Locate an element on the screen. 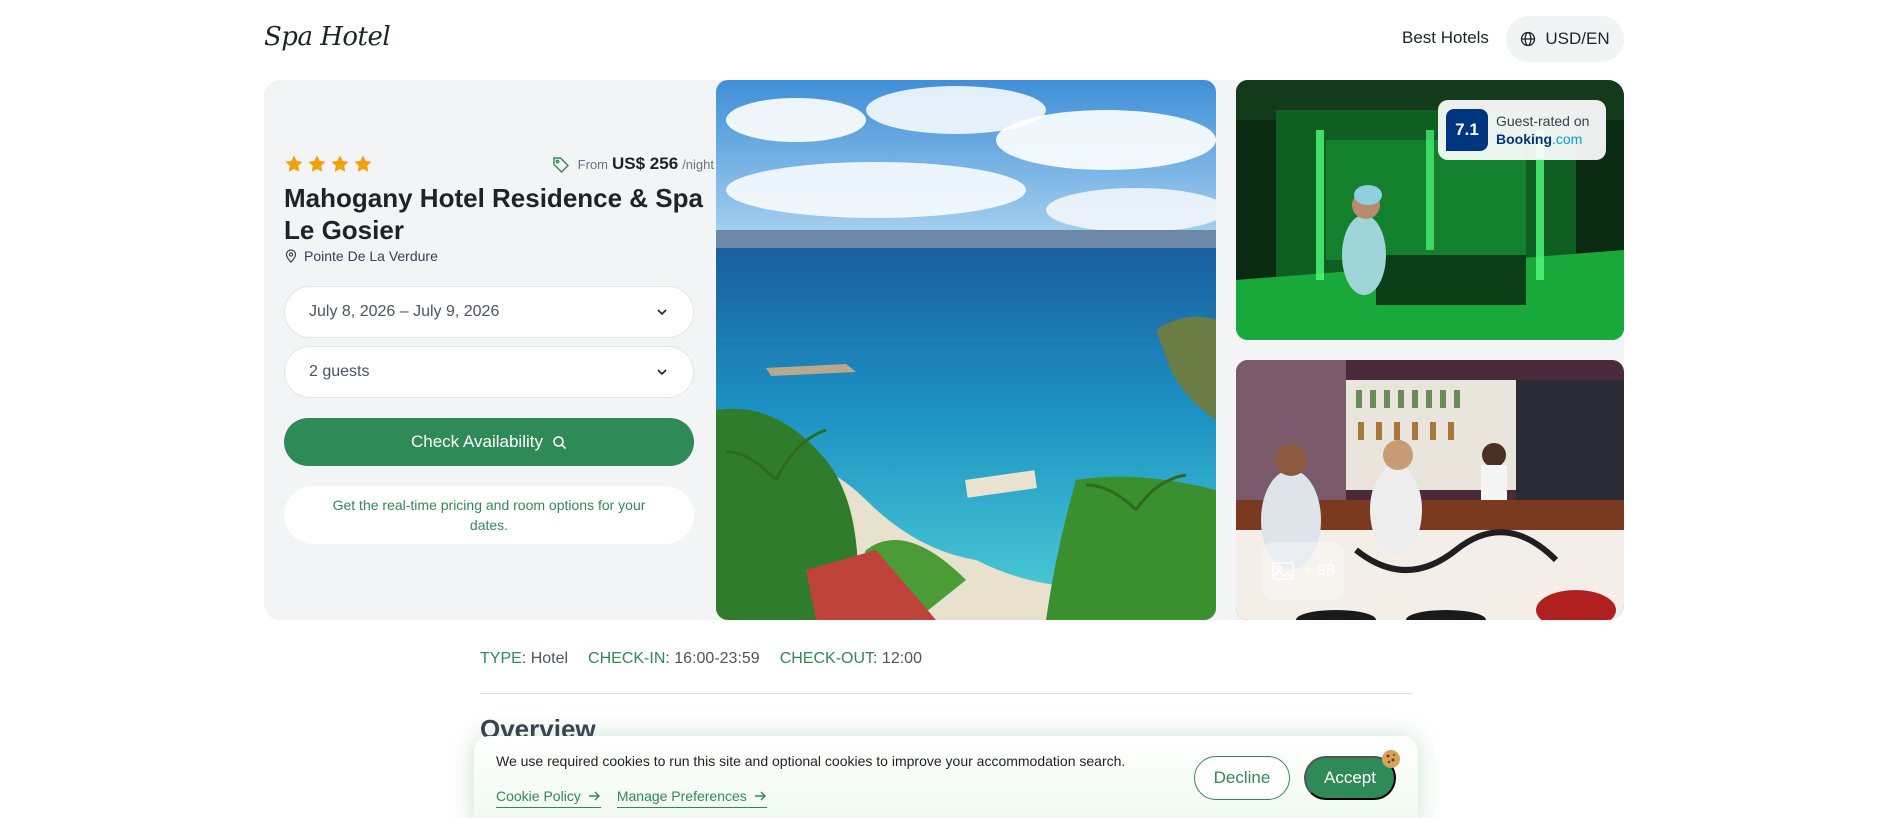  type-value: : Hotel is located at coordinates (545, 658).